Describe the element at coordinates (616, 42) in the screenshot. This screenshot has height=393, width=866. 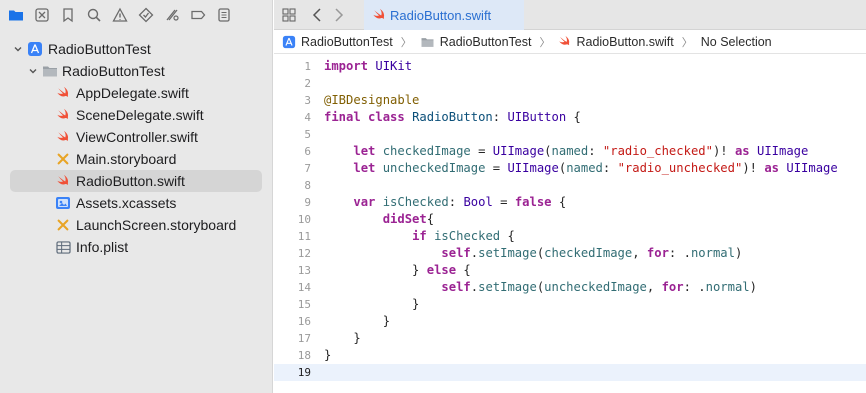
I see `jumpbar-file: RadioButton.swift` at that location.